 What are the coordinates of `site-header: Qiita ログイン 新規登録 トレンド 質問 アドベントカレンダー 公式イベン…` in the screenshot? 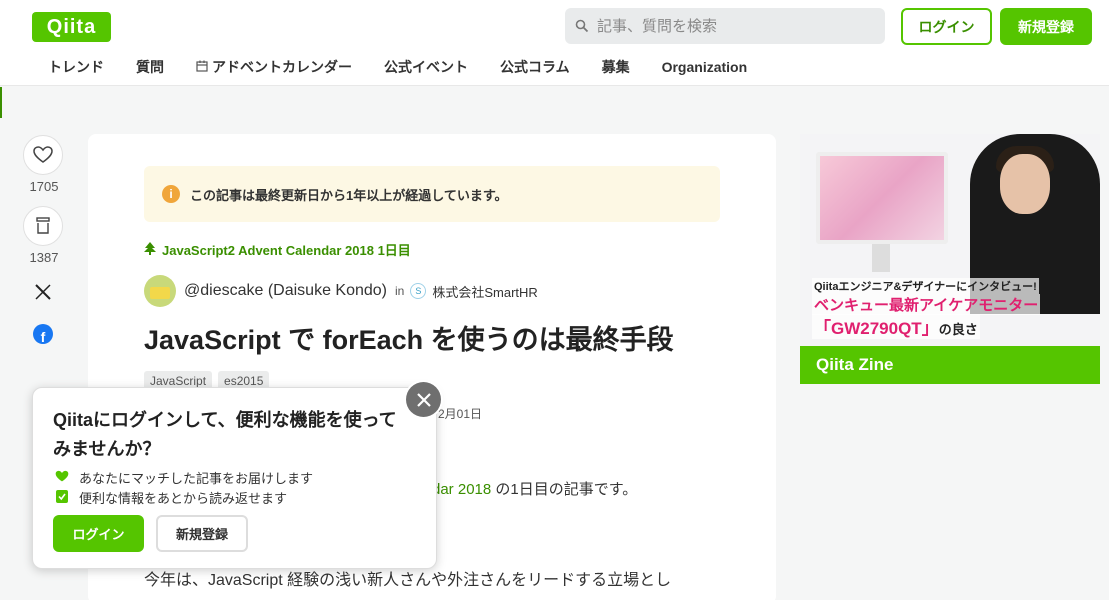 It's located at (554, 43).